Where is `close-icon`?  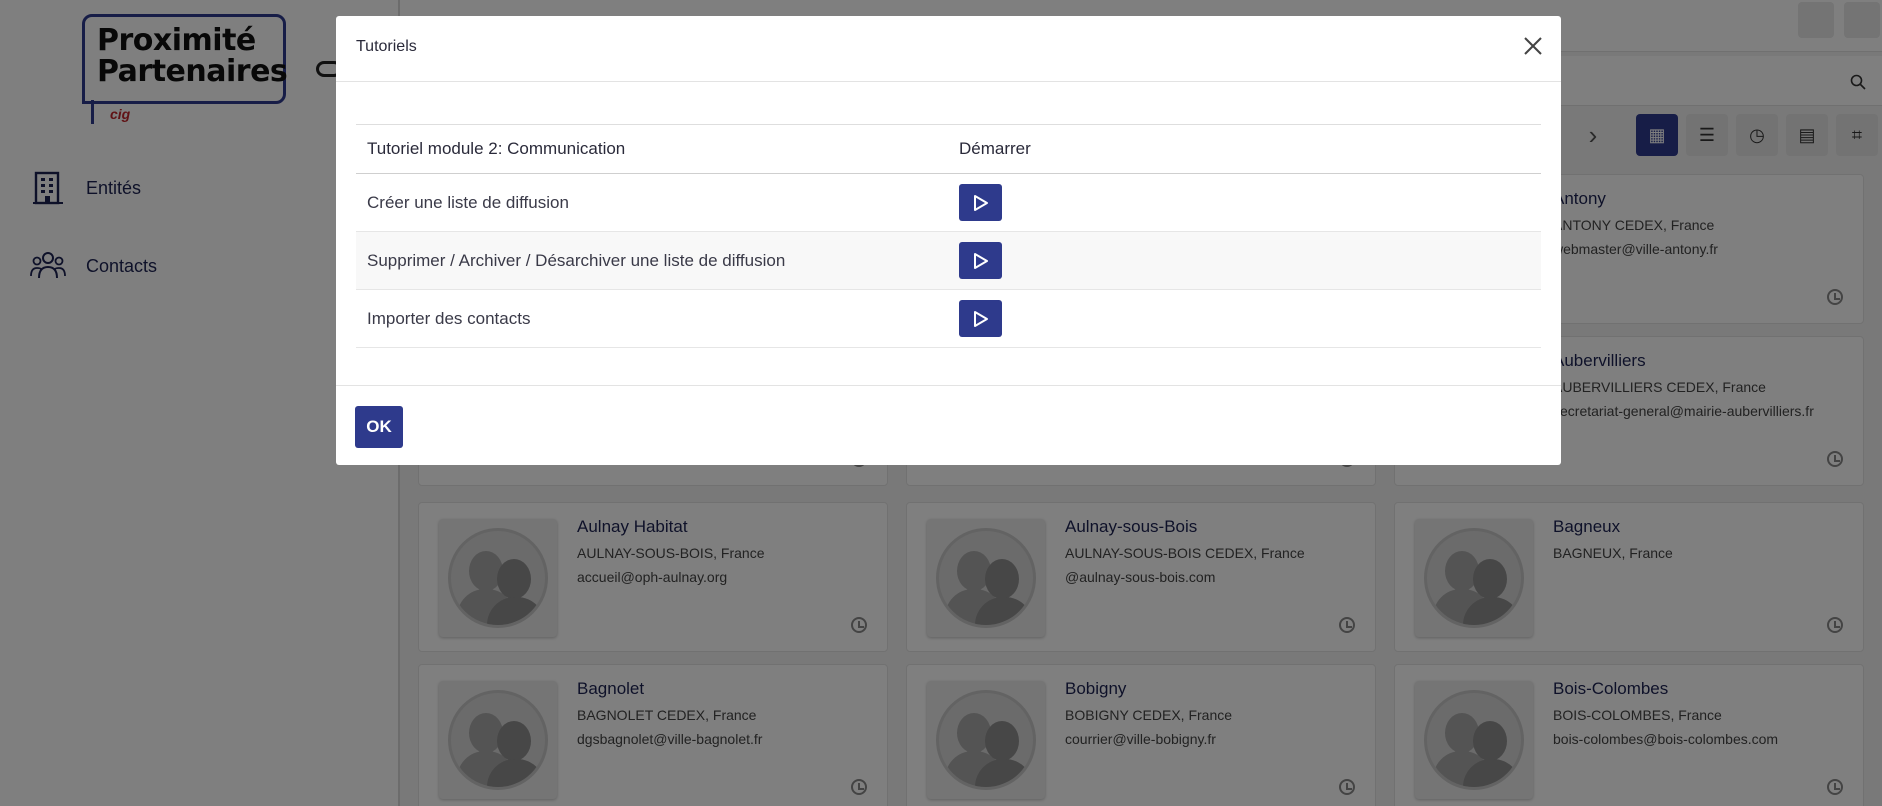
close-icon is located at coordinates (1533, 46).